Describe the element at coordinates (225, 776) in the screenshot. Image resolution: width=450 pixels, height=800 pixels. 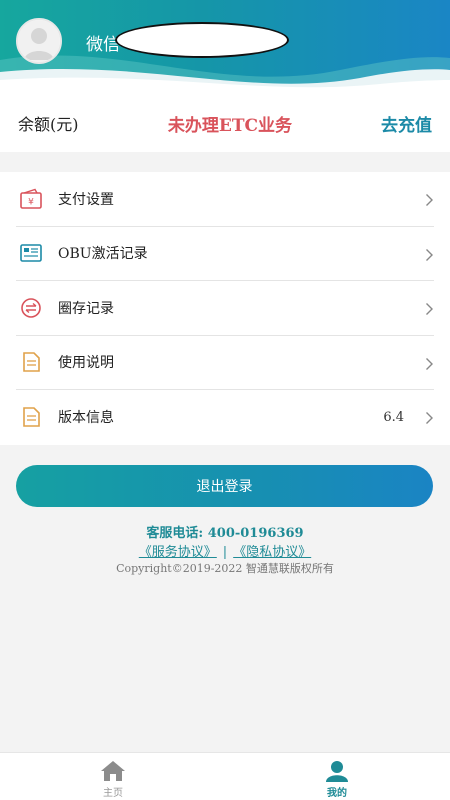
I see `bottom-tab-bar: 主页 我的` at that location.